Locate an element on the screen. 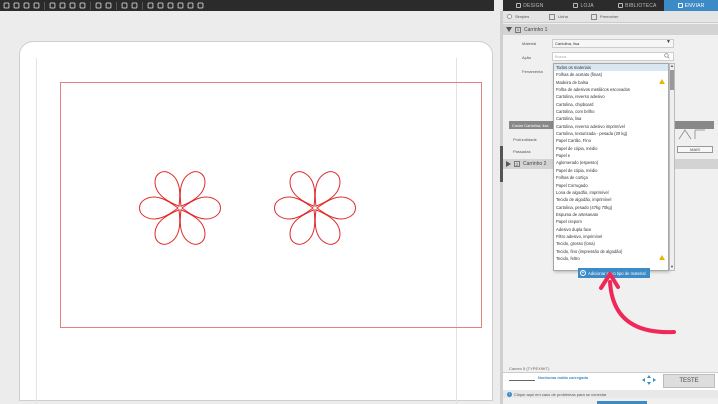  mode-simple: Simples is located at coordinates (524, 16).